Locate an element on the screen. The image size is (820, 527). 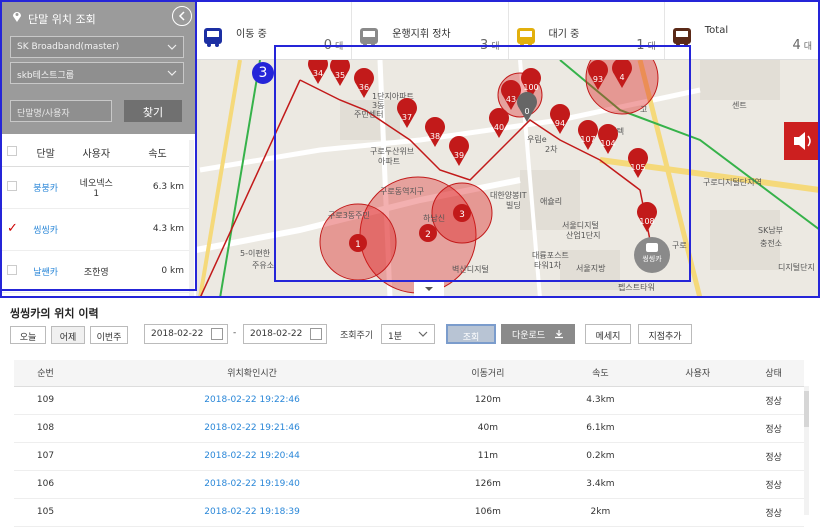
group-select: skb테스트그룹 is located at coordinates (97, 73).